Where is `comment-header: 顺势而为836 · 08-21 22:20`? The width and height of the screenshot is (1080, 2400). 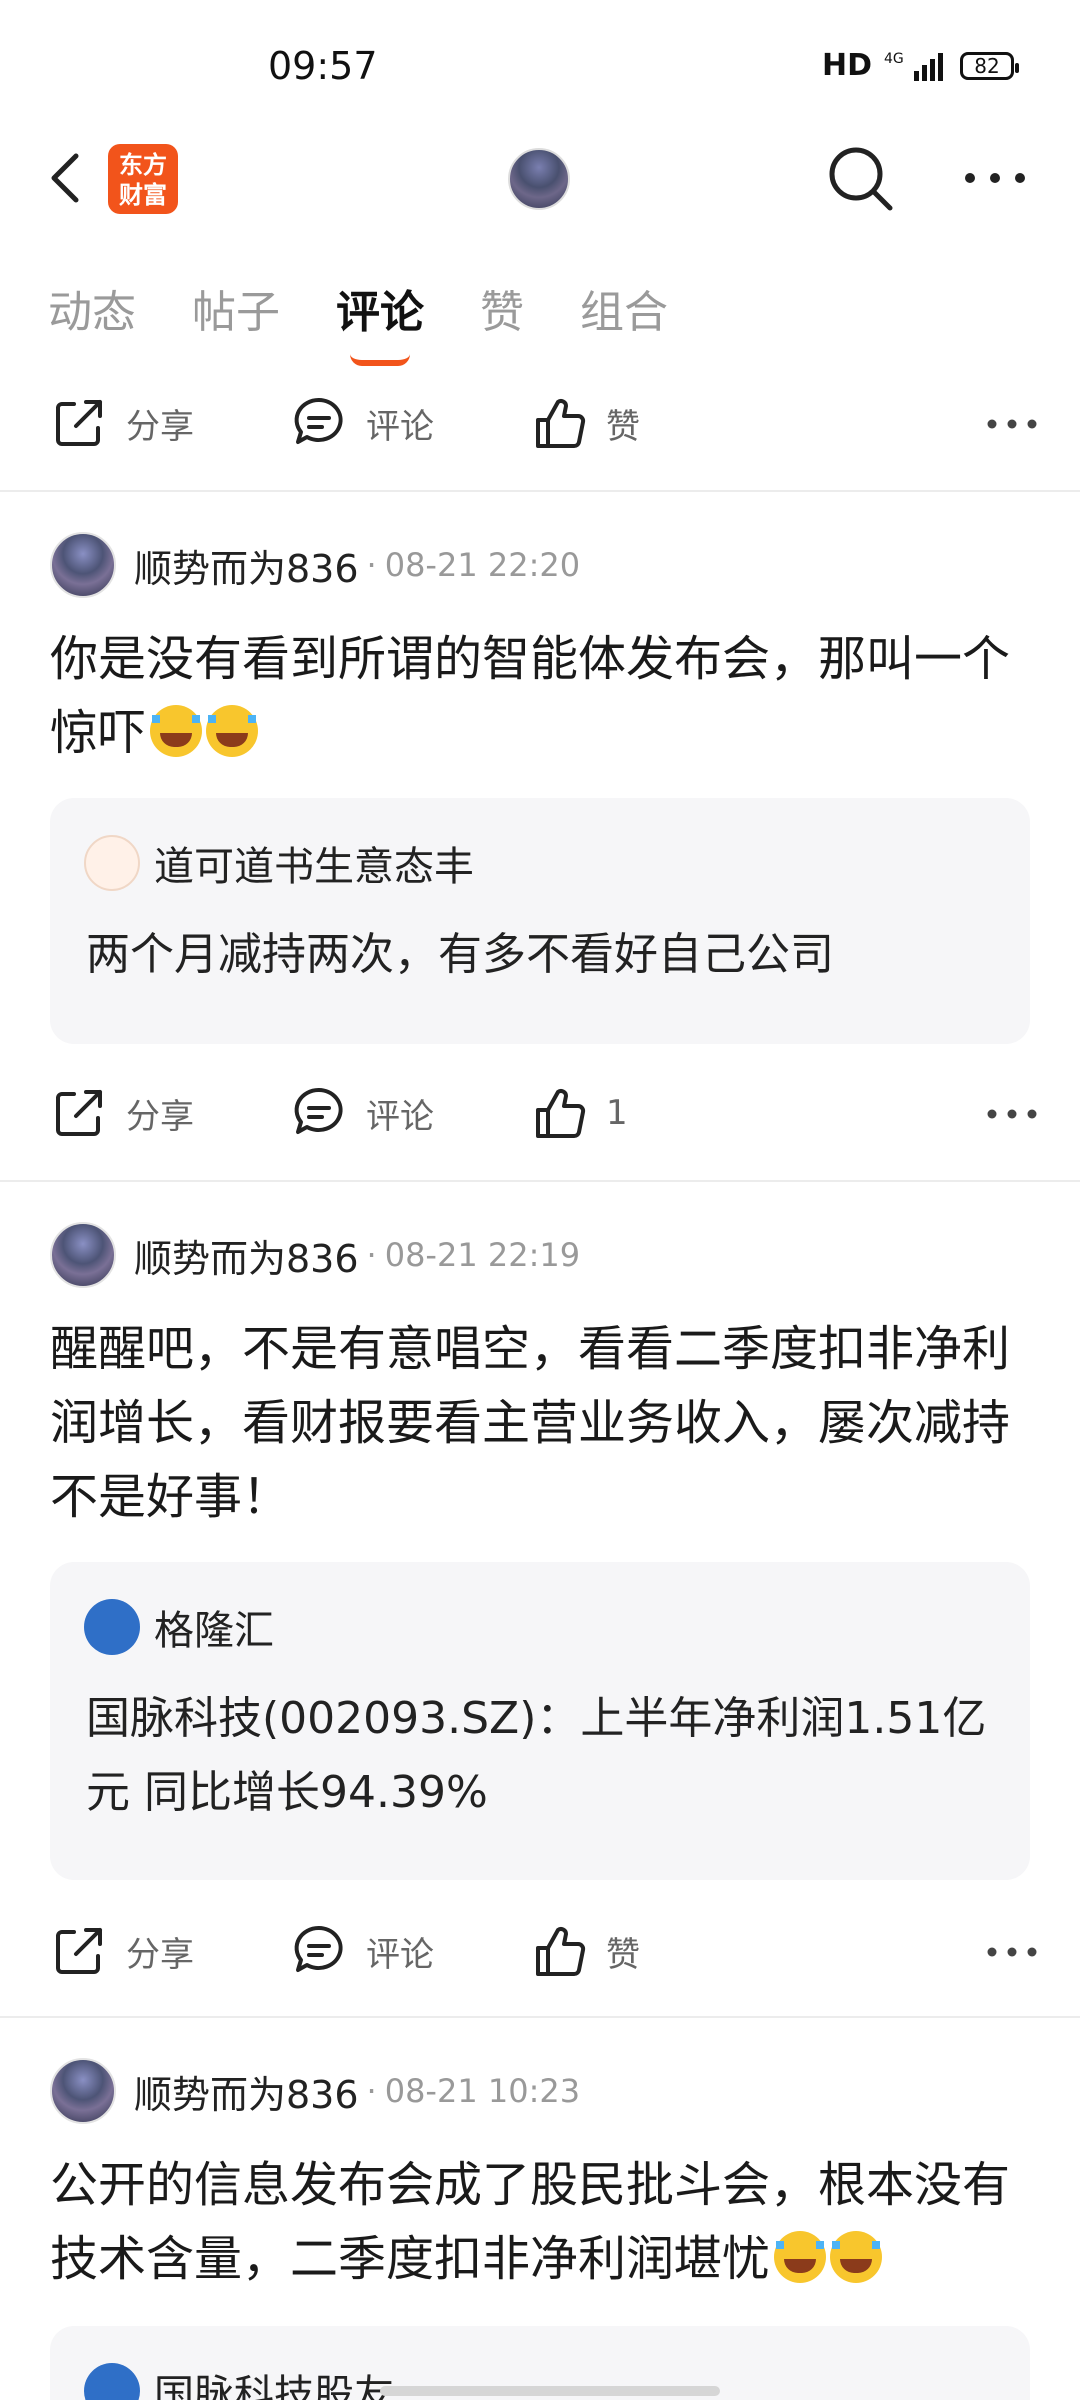 comment-header: 顺势而为836 · 08-21 22:20 is located at coordinates (315, 565).